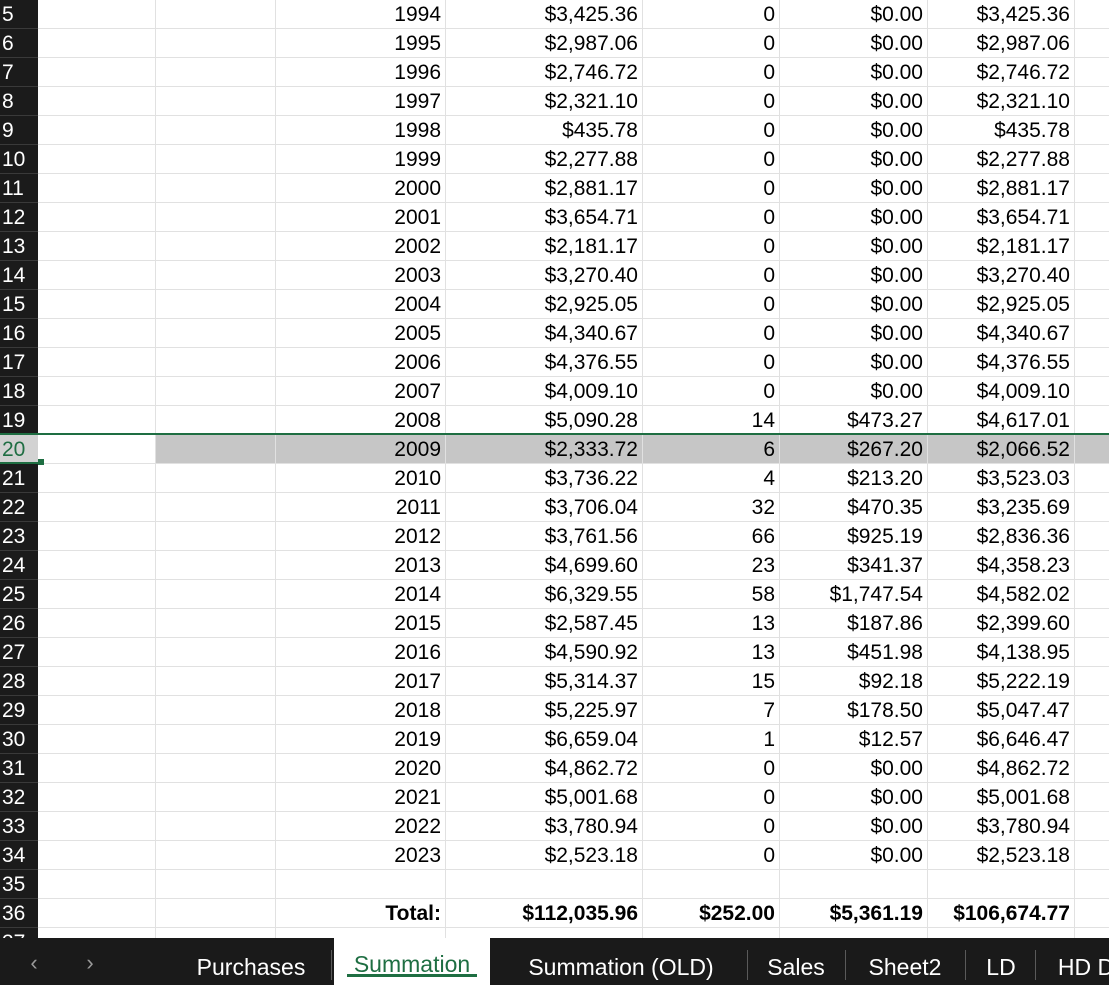 The image size is (1109, 985). What do you see at coordinates (1001, 565) in the screenshot?
I see `cell-net: $4,358.23` at bounding box center [1001, 565].